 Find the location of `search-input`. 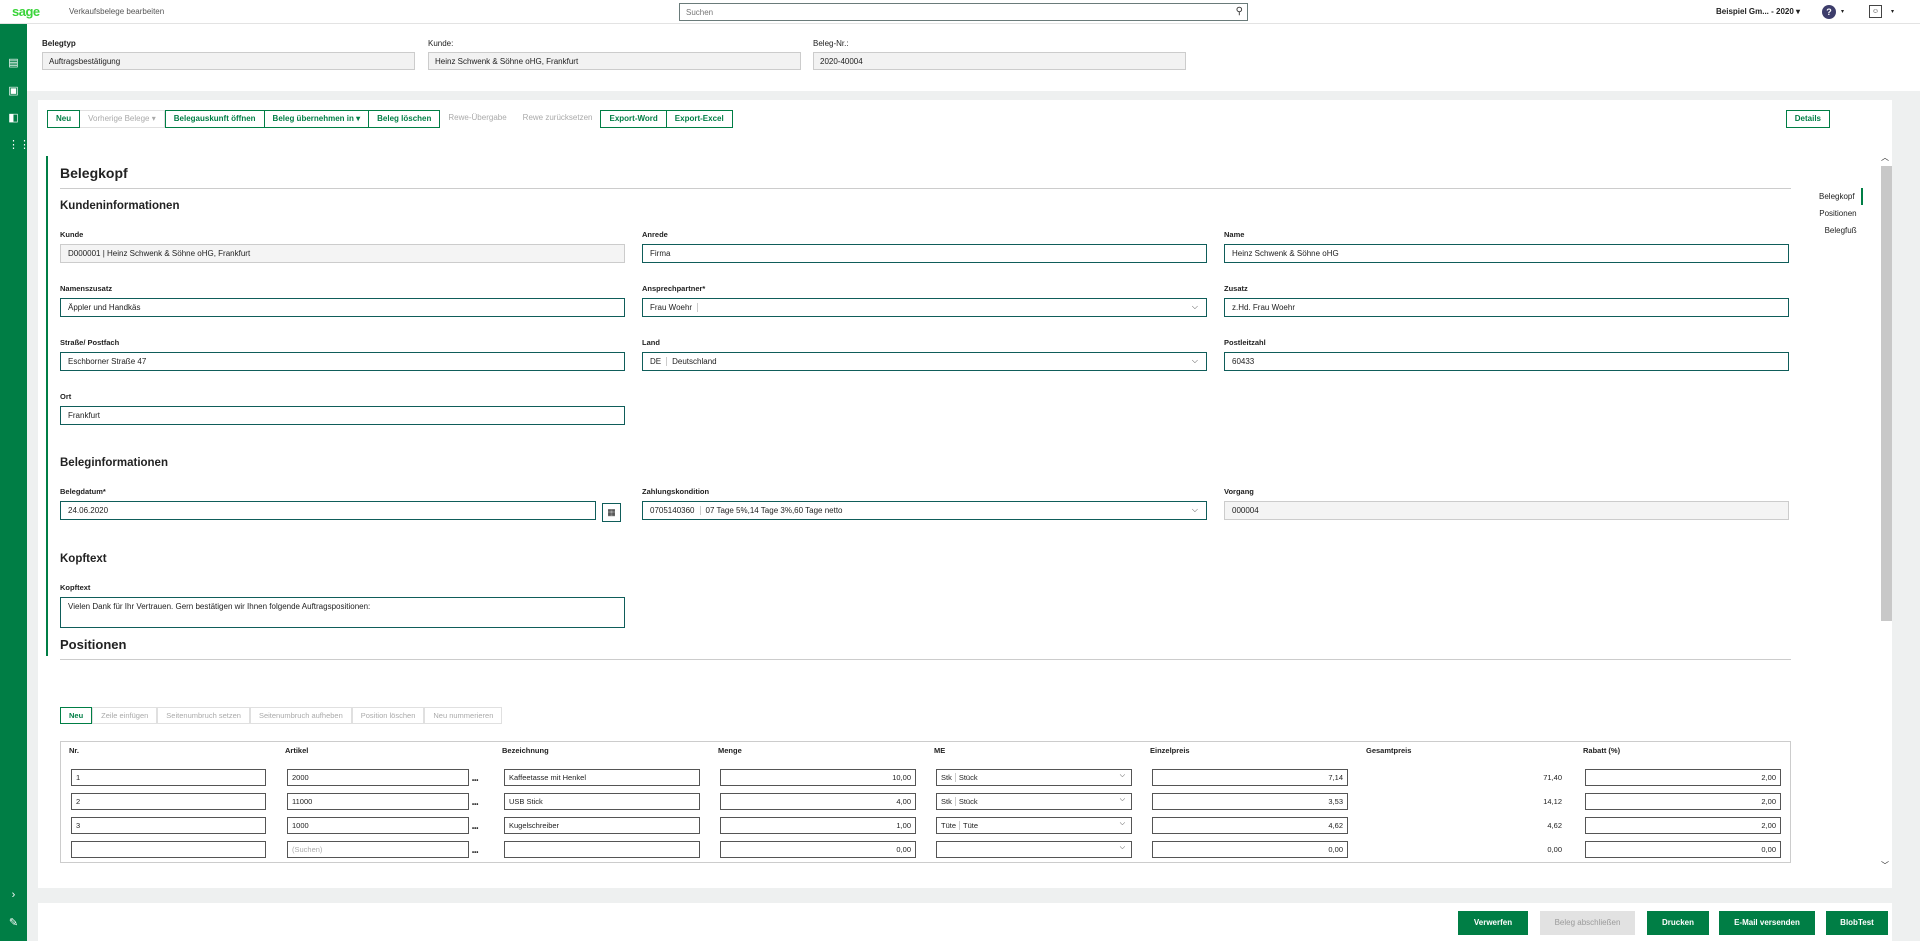

search-input is located at coordinates (940, 12).